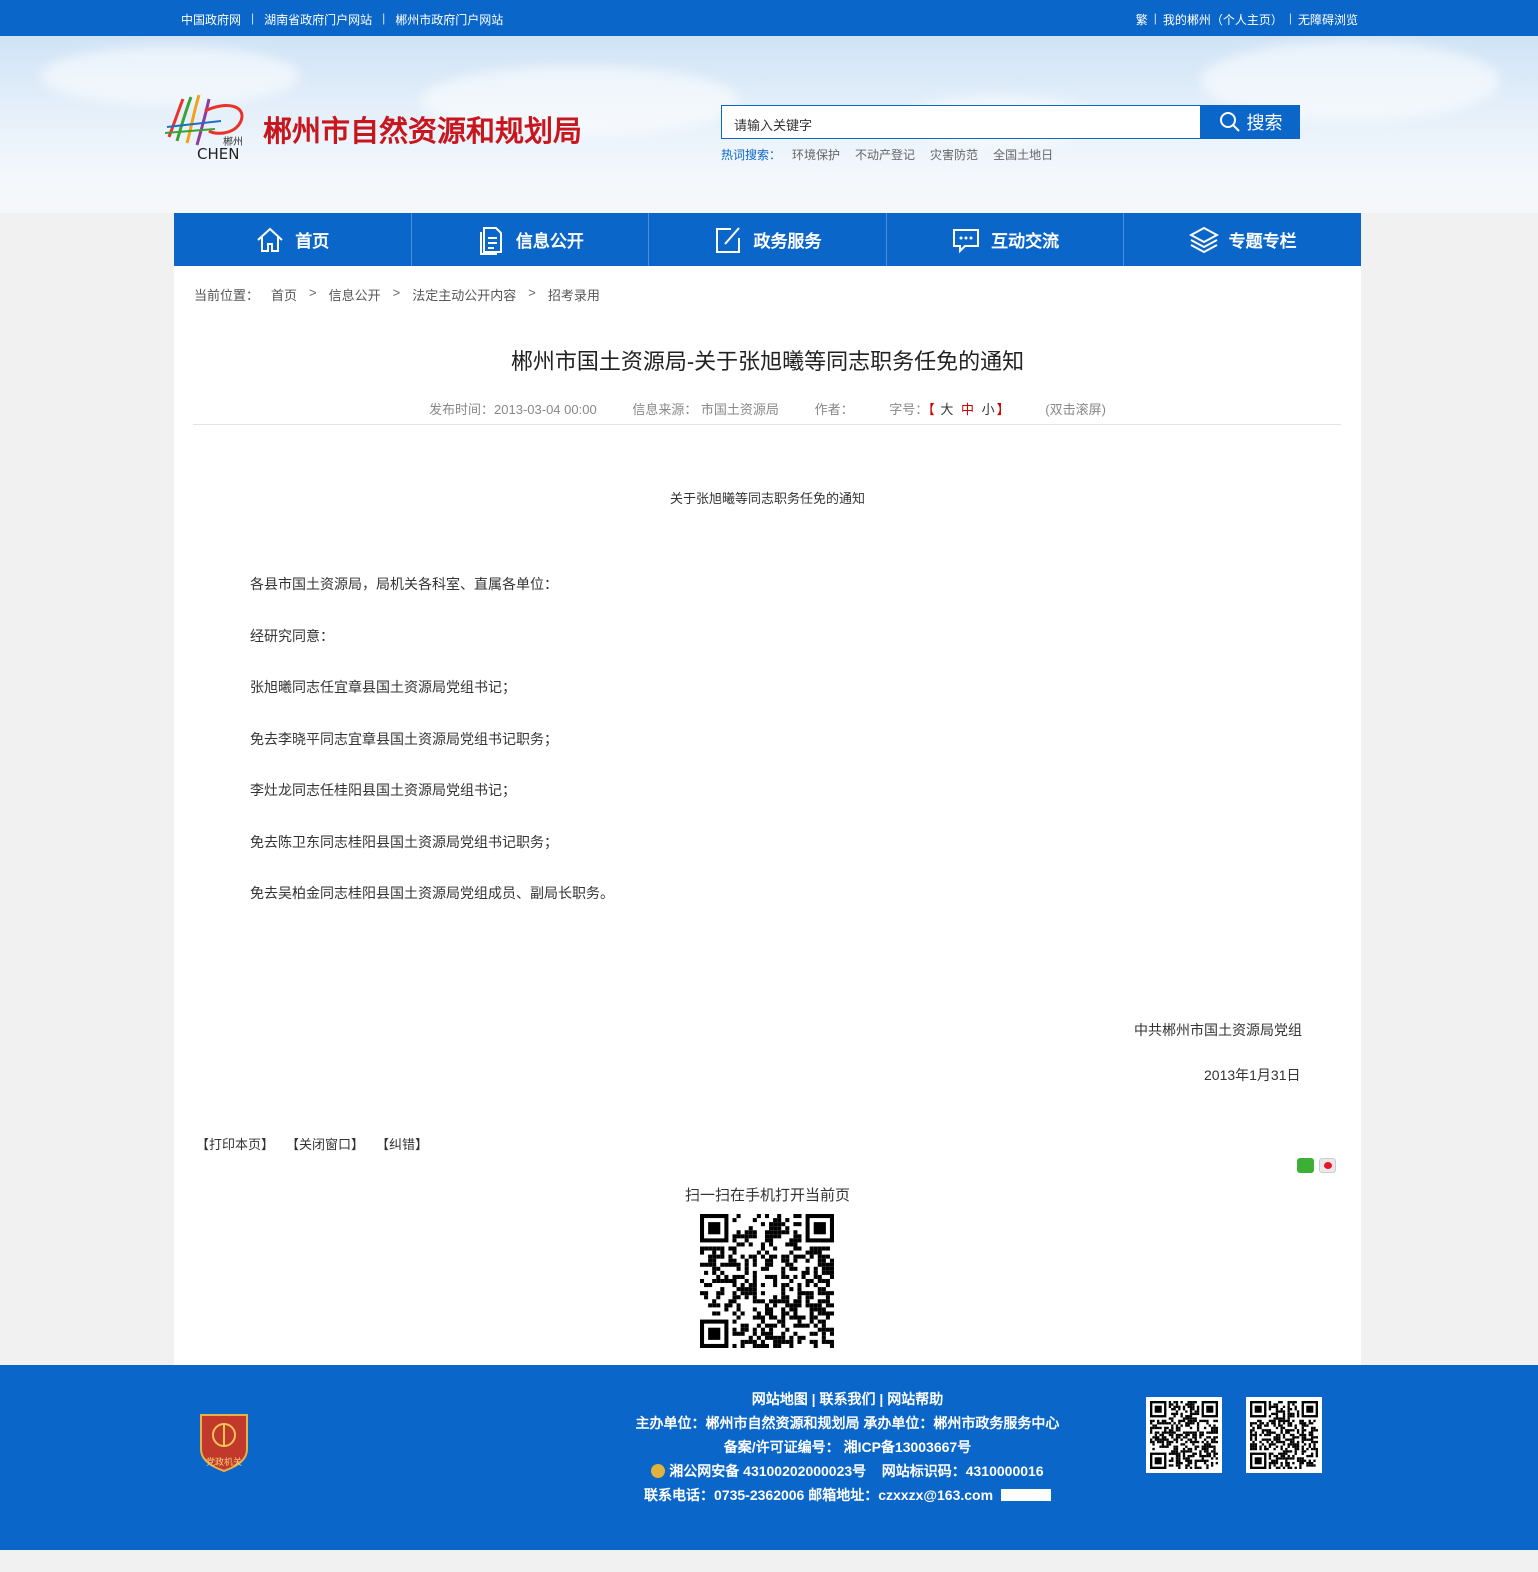  Describe the element at coordinates (1229, 122) in the screenshot. I see `search-icon` at that location.